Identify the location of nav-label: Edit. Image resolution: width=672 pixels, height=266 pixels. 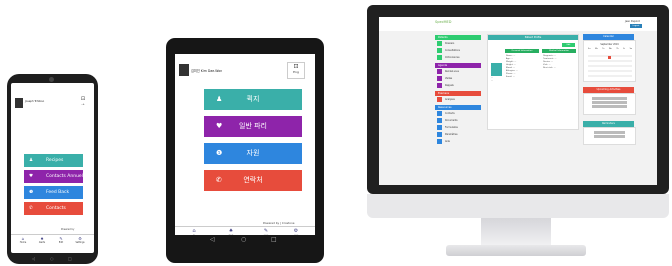
(61, 242).